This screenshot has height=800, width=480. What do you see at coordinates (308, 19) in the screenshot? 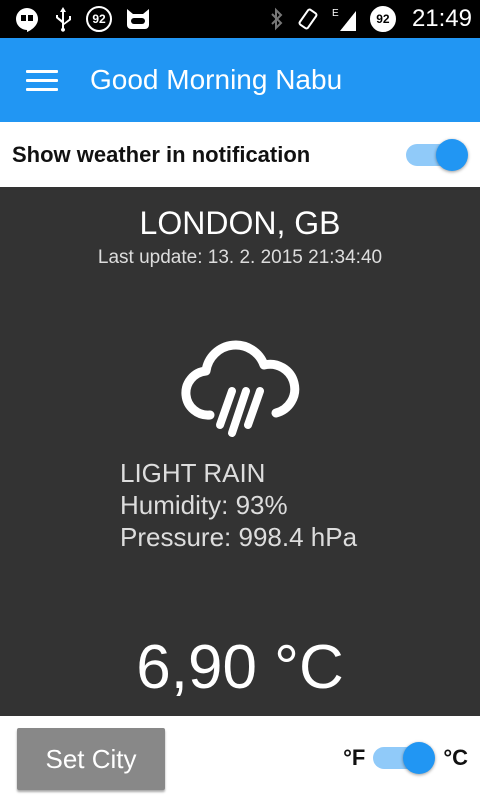
I see `vibrate-icon` at bounding box center [308, 19].